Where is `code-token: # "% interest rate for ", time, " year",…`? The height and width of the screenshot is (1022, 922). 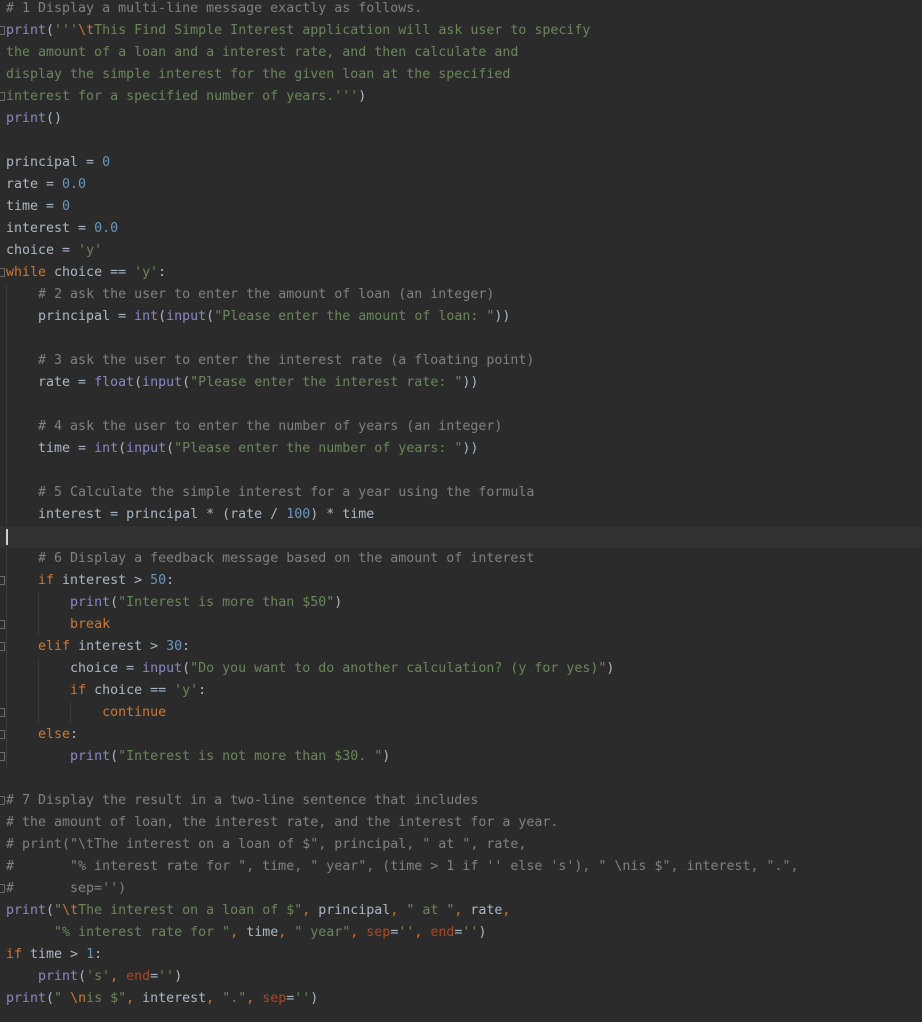 code-token: # "% interest rate for ", time, " year",… is located at coordinates (402, 866).